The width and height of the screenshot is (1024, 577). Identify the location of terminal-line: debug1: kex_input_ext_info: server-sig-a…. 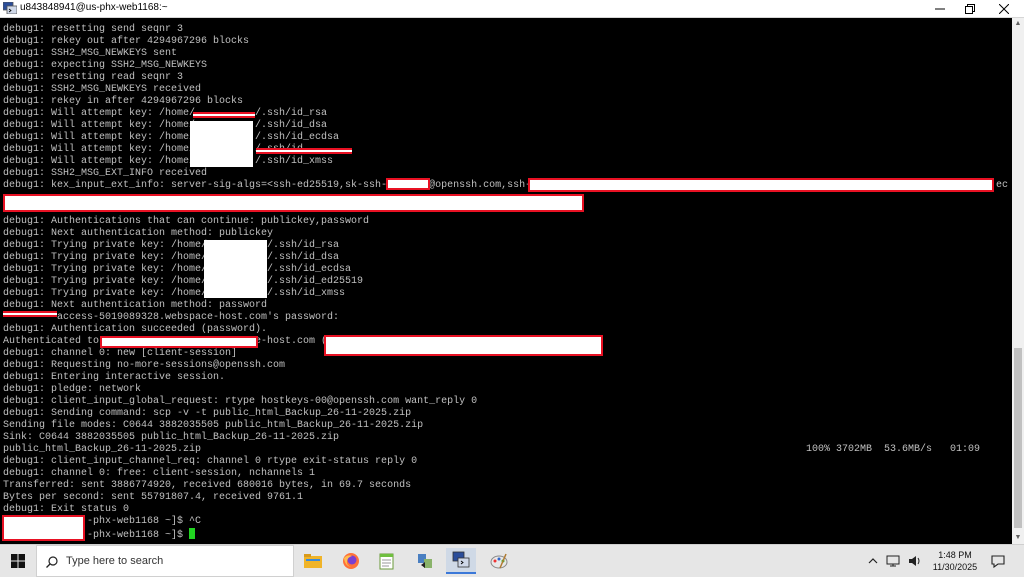
(267, 185).